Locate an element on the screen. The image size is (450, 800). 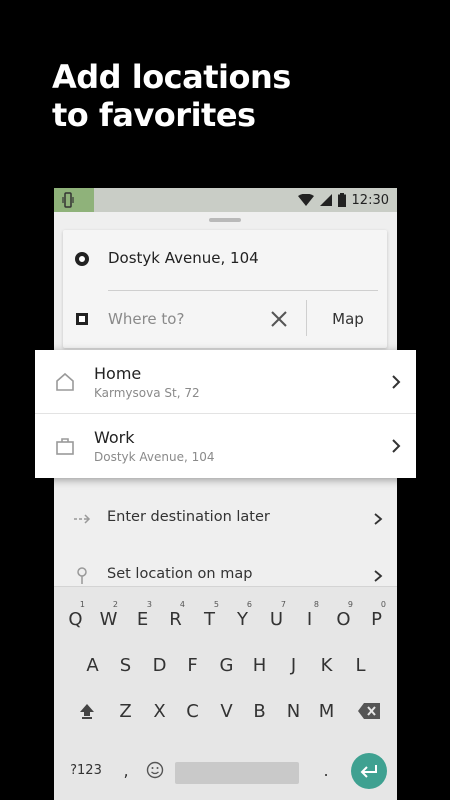
key-o: 9O is located at coordinates (343, 619).